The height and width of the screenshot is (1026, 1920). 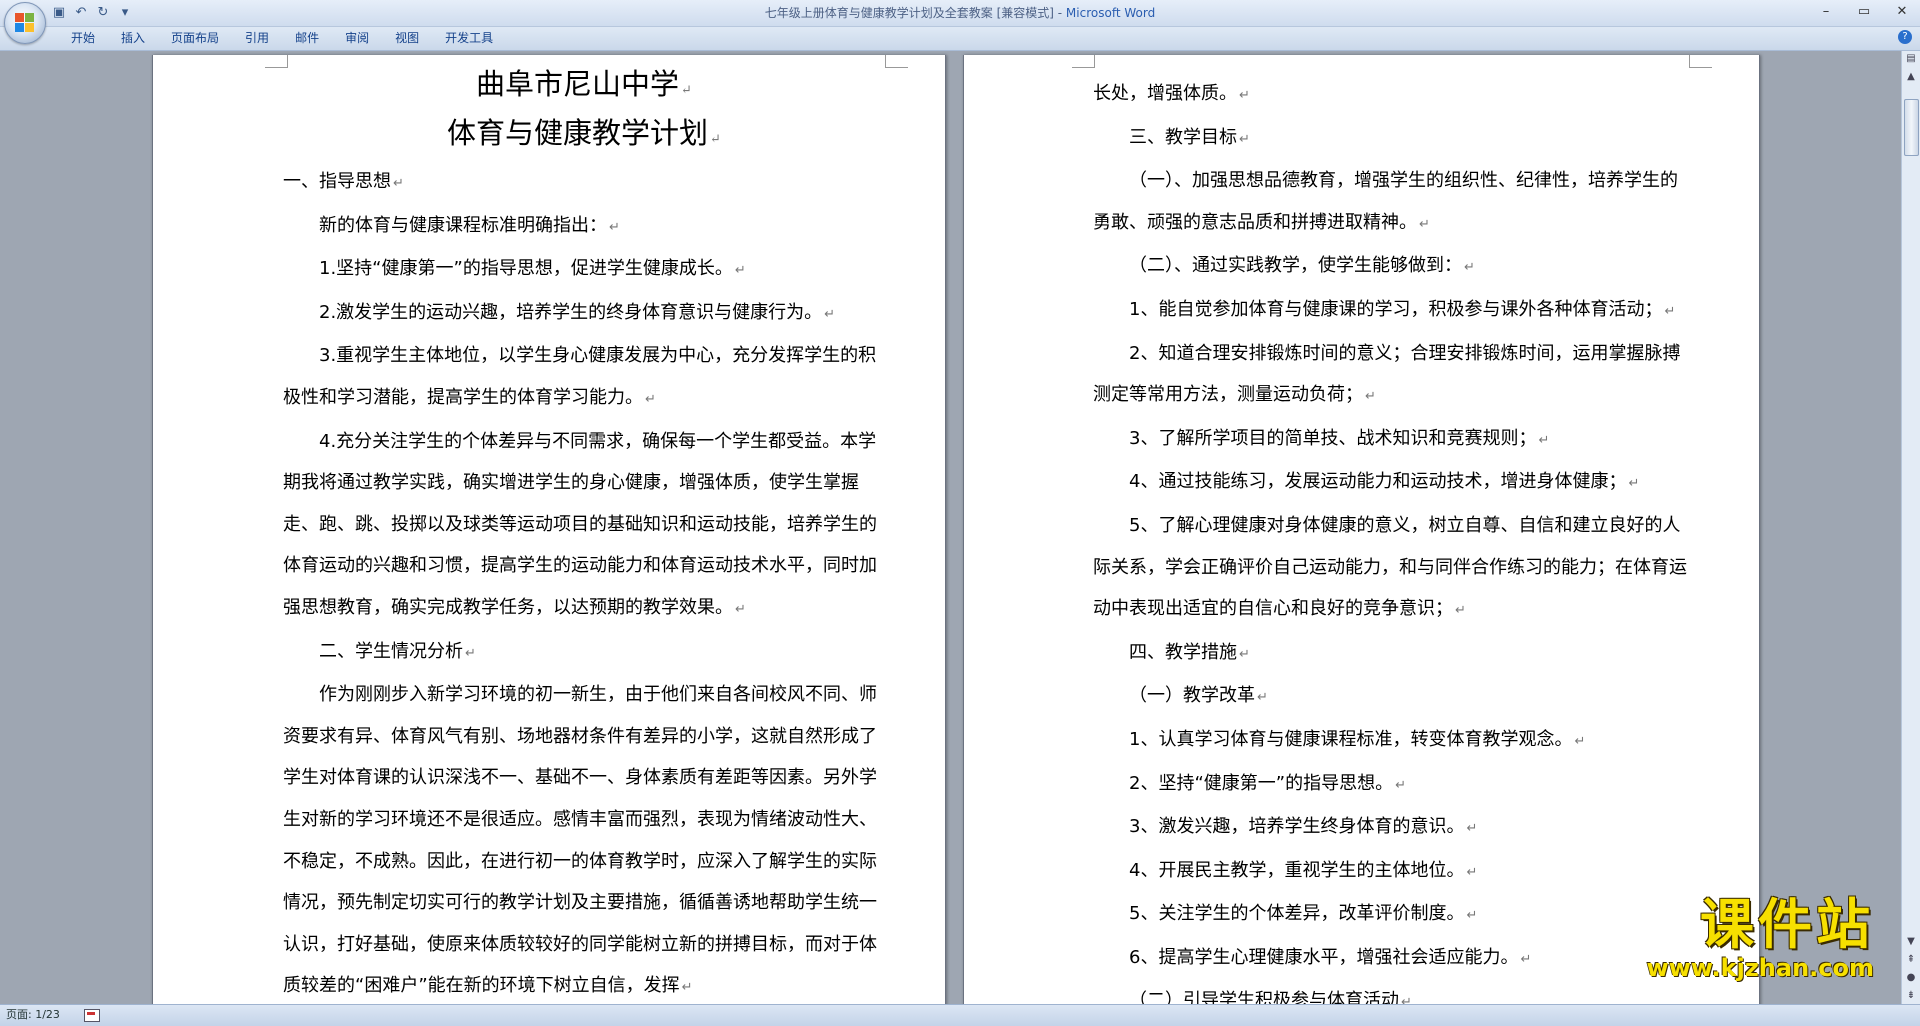 I want to click on office-logo-icon, so click(x=25, y=23).